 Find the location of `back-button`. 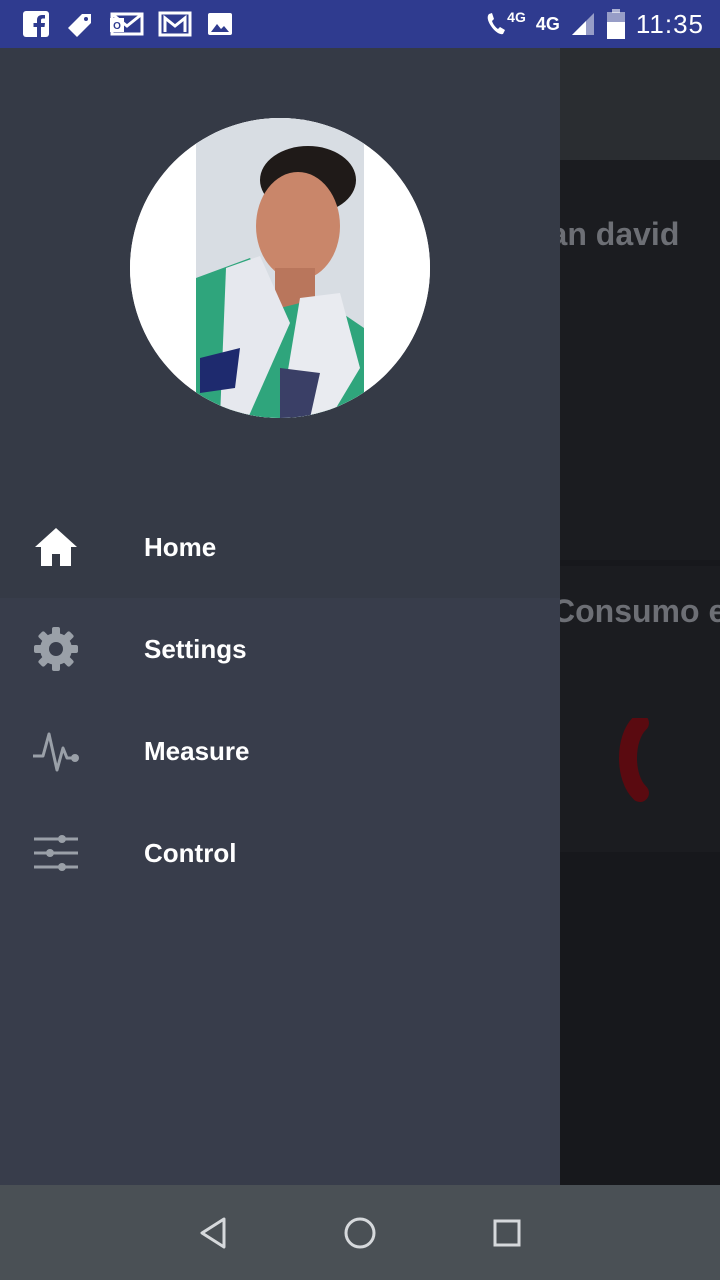

back-button is located at coordinates (213, 1233).